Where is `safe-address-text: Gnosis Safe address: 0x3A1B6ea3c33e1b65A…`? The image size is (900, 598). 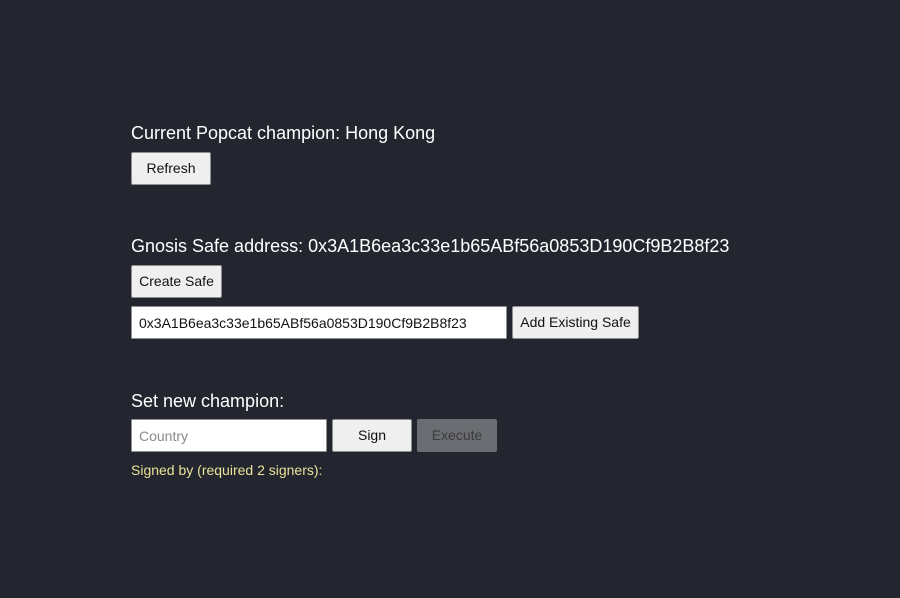
safe-address-text: Gnosis Safe address: 0x3A1B6ea3c33e1b65A… is located at coordinates (430, 246).